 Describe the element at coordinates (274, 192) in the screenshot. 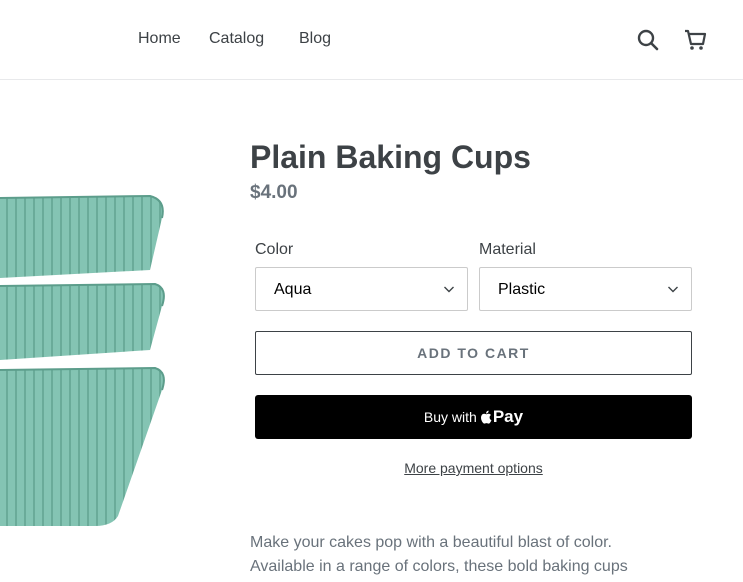

I see `product-price: $4.00` at that location.